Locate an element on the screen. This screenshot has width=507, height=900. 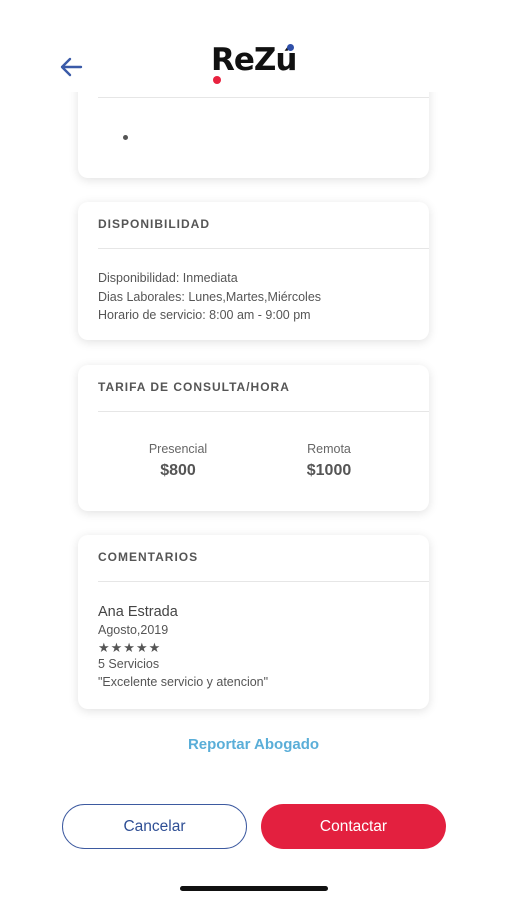
logo-blue-dot is located at coordinates (290, 47).